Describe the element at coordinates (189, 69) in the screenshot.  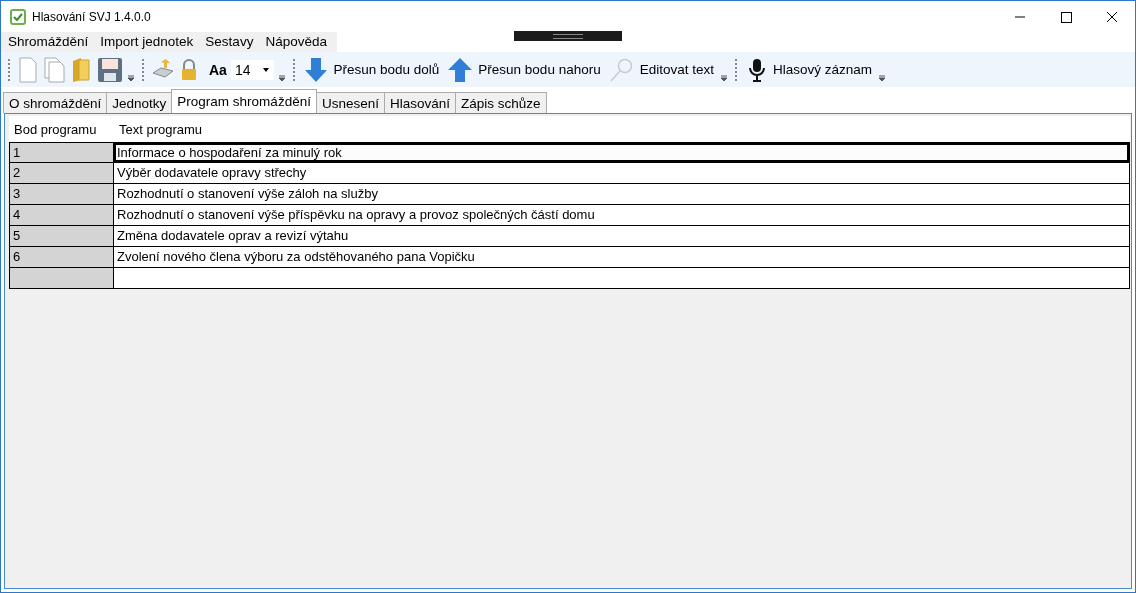
I see `padlock-icon` at that location.